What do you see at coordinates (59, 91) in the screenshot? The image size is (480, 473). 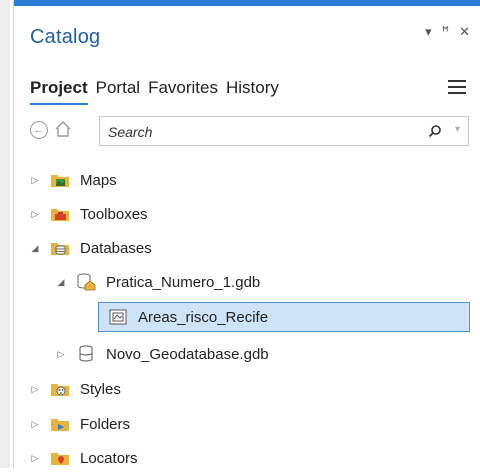 I see `tab-project: Project` at bounding box center [59, 91].